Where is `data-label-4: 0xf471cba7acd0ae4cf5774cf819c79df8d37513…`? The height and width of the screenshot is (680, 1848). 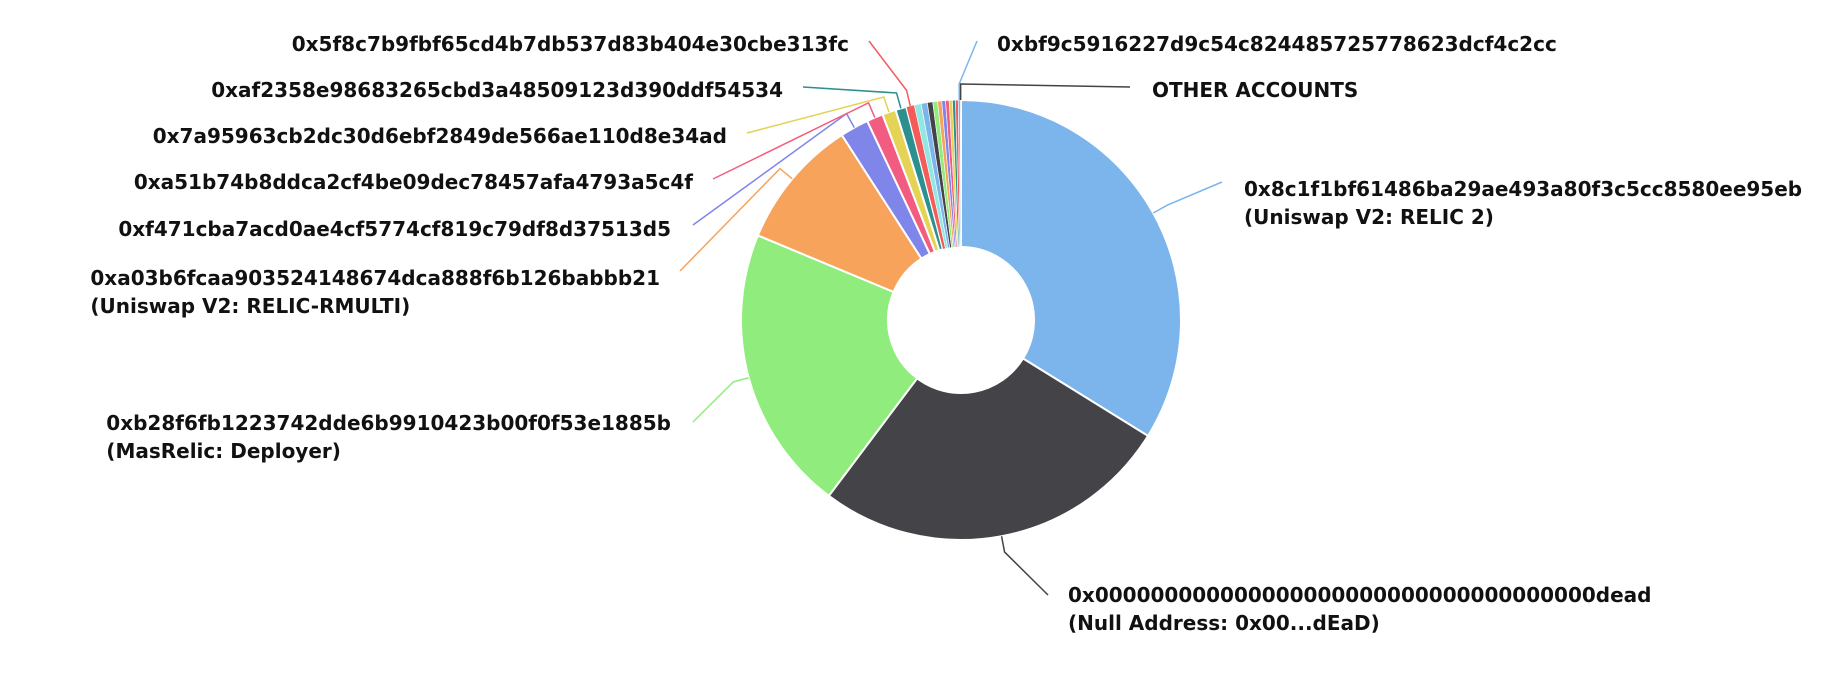
data-label-4: 0xf471cba7acd0ae4cf5774cf819c79df8d37513… is located at coordinates (394, 229).